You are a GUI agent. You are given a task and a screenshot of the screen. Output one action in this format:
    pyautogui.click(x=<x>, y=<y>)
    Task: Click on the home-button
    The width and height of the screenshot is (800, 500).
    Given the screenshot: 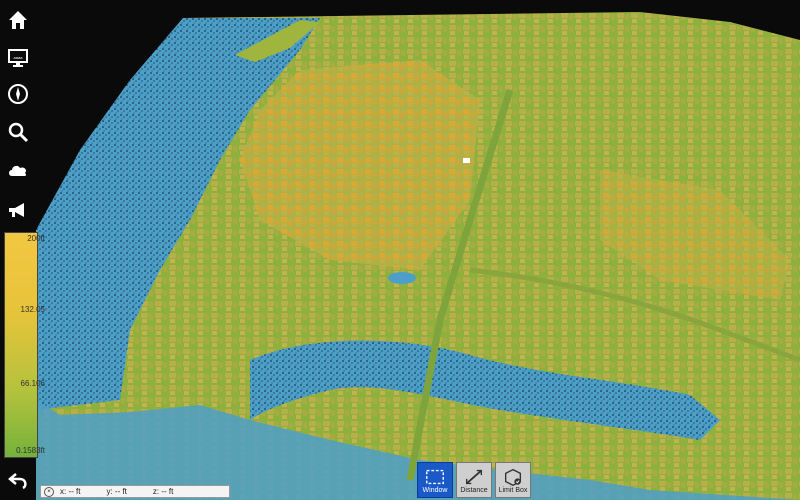 What is the action you would take?
    pyautogui.click(x=18, y=20)
    